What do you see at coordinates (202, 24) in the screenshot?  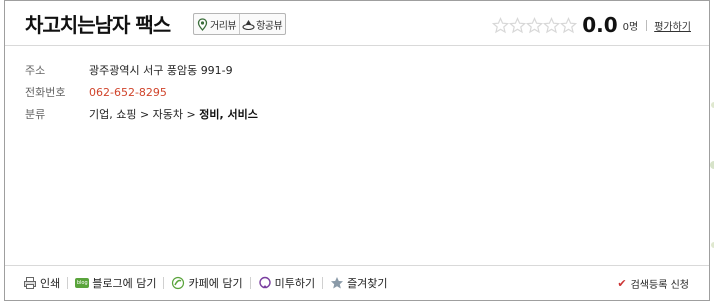 I see `street-view-icon` at bounding box center [202, 24].